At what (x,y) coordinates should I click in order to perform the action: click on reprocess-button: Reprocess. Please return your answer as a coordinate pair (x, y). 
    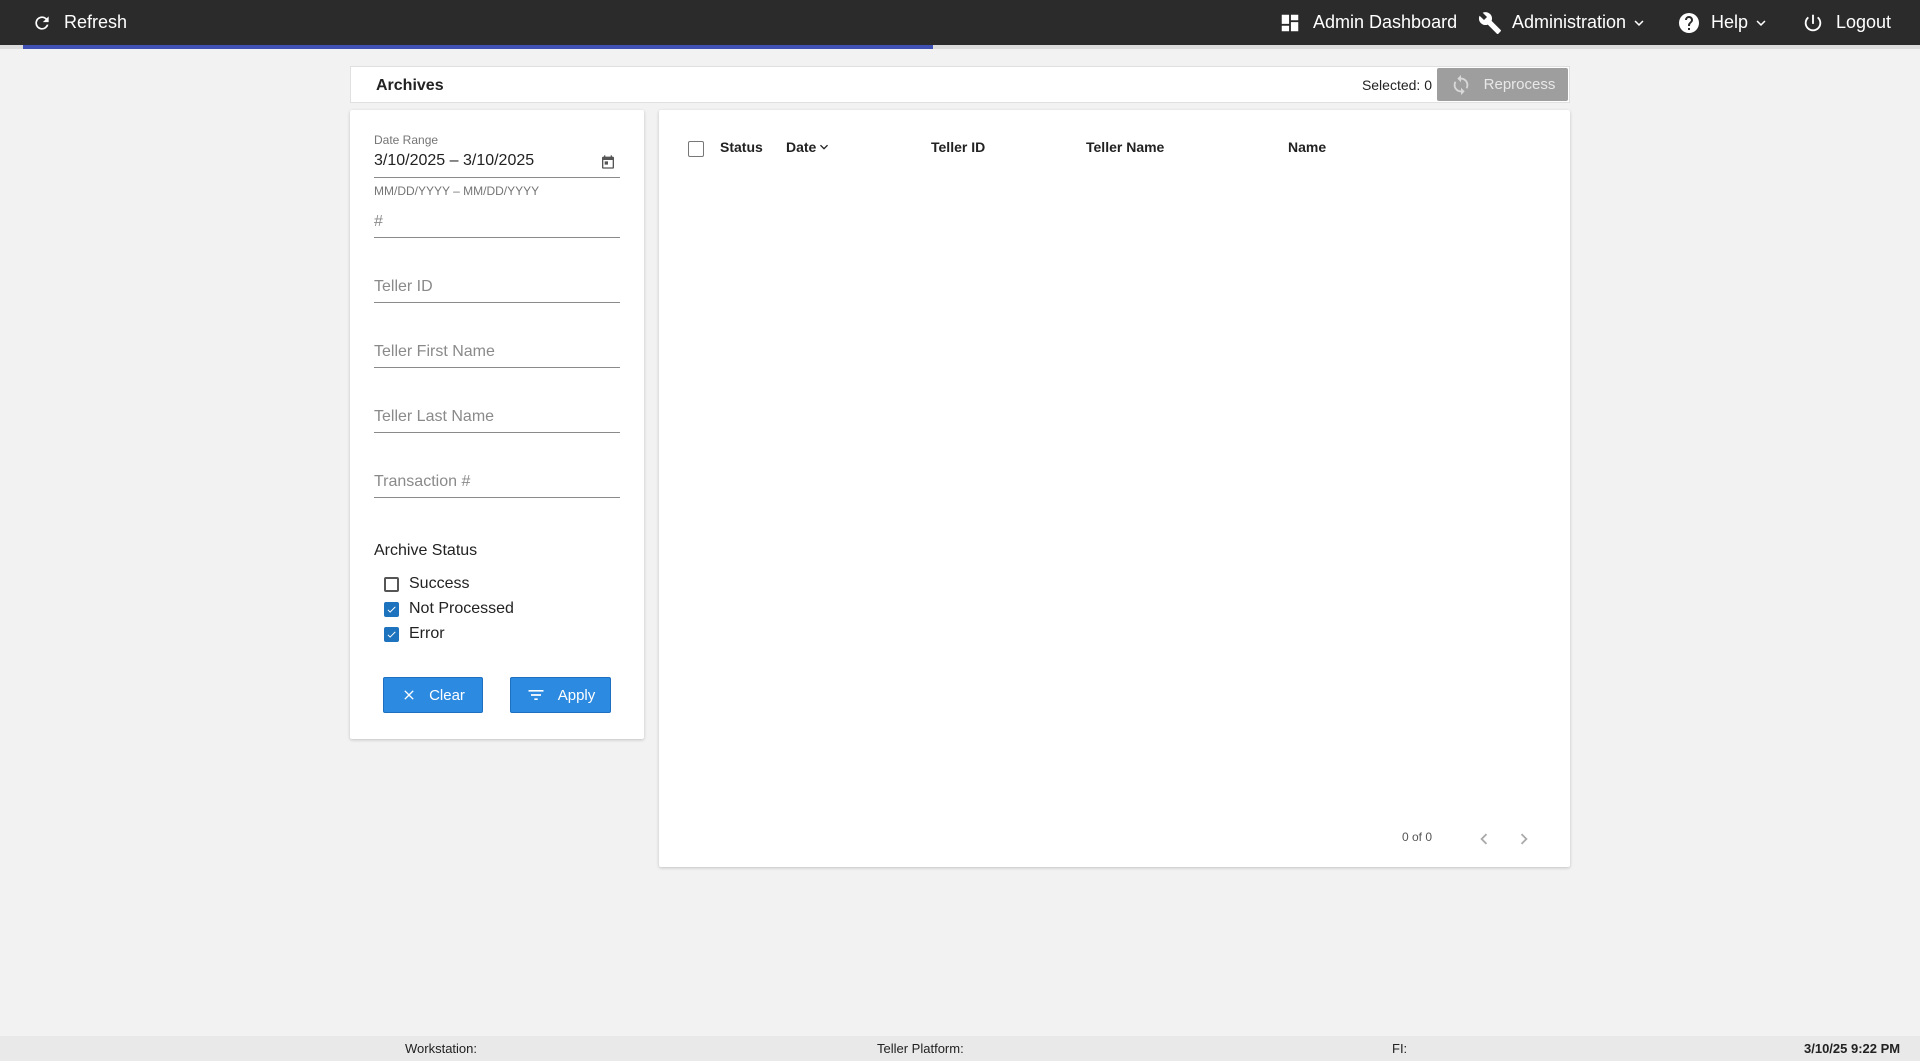
    Looking at the image, I should click on (1502, 84).